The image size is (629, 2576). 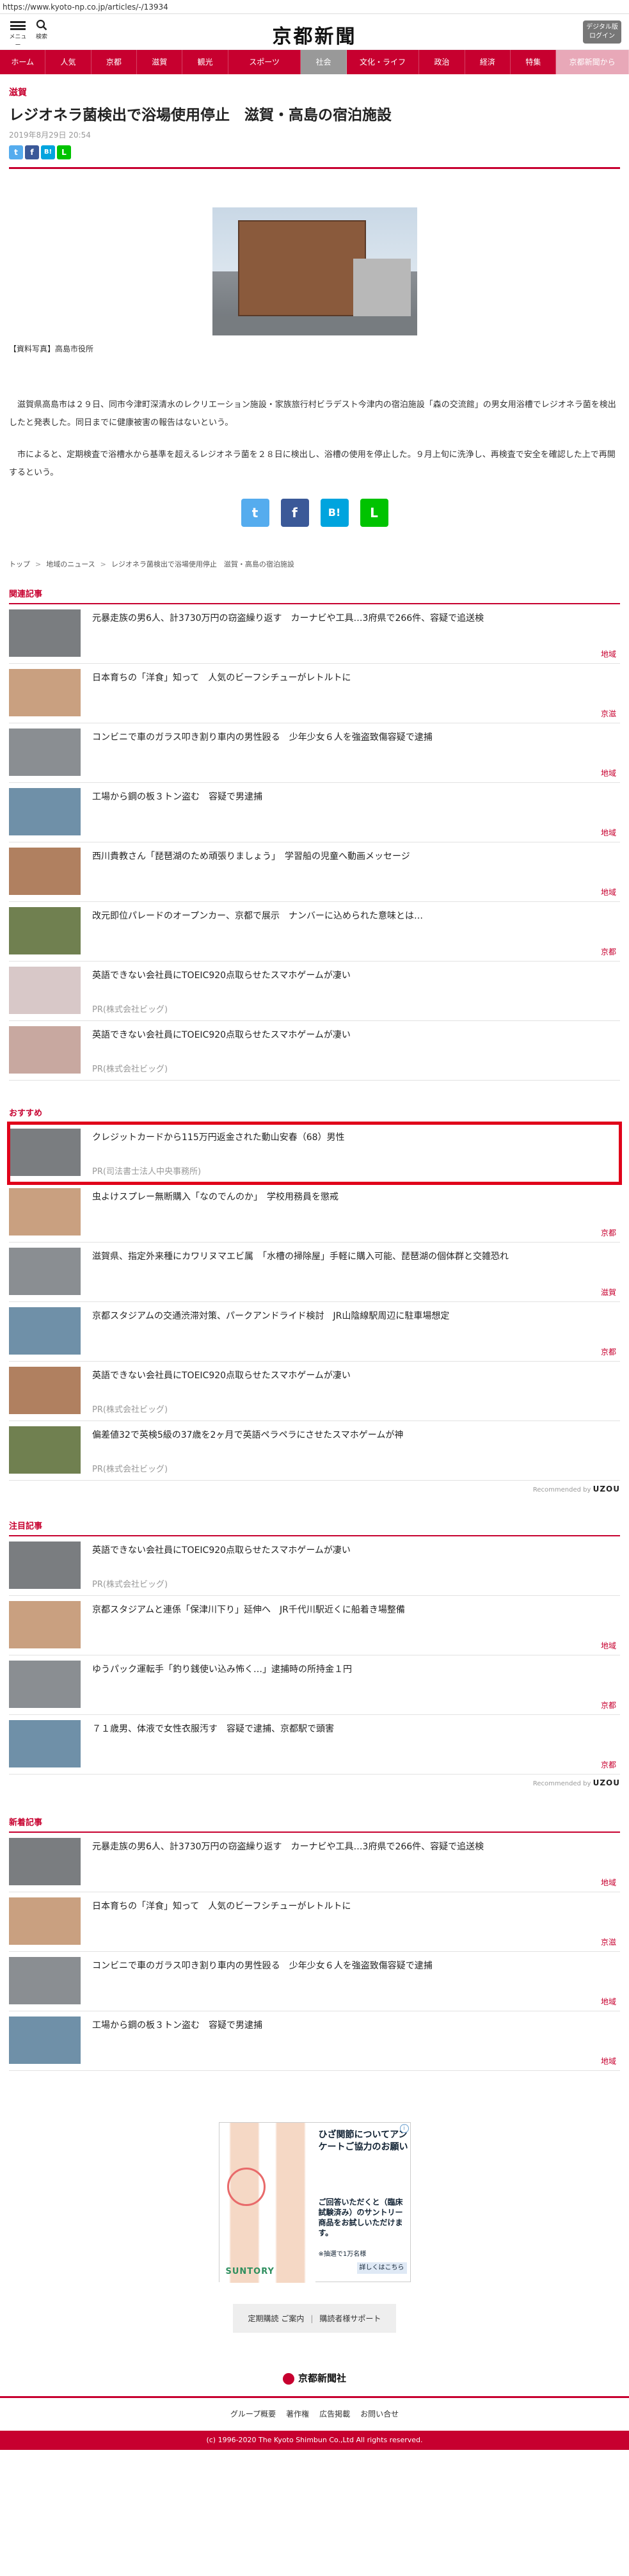 What do you see at coordinates (276, 2318) in the screenshot?
I see `subscription-guide-link: 定期購読 ご案内` at bounding box center [276, 2318].